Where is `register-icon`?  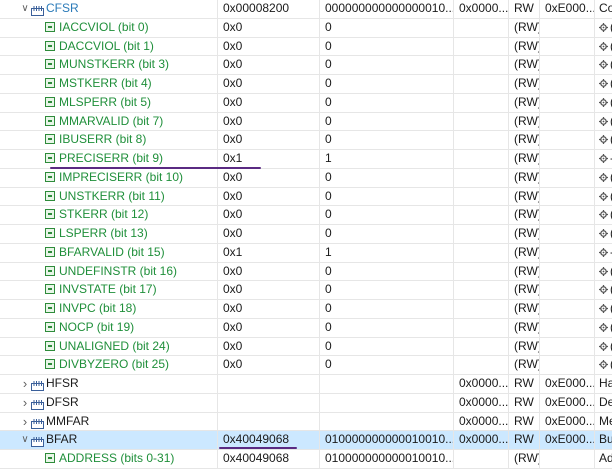
register-icon is located at coordinates (37, 423).